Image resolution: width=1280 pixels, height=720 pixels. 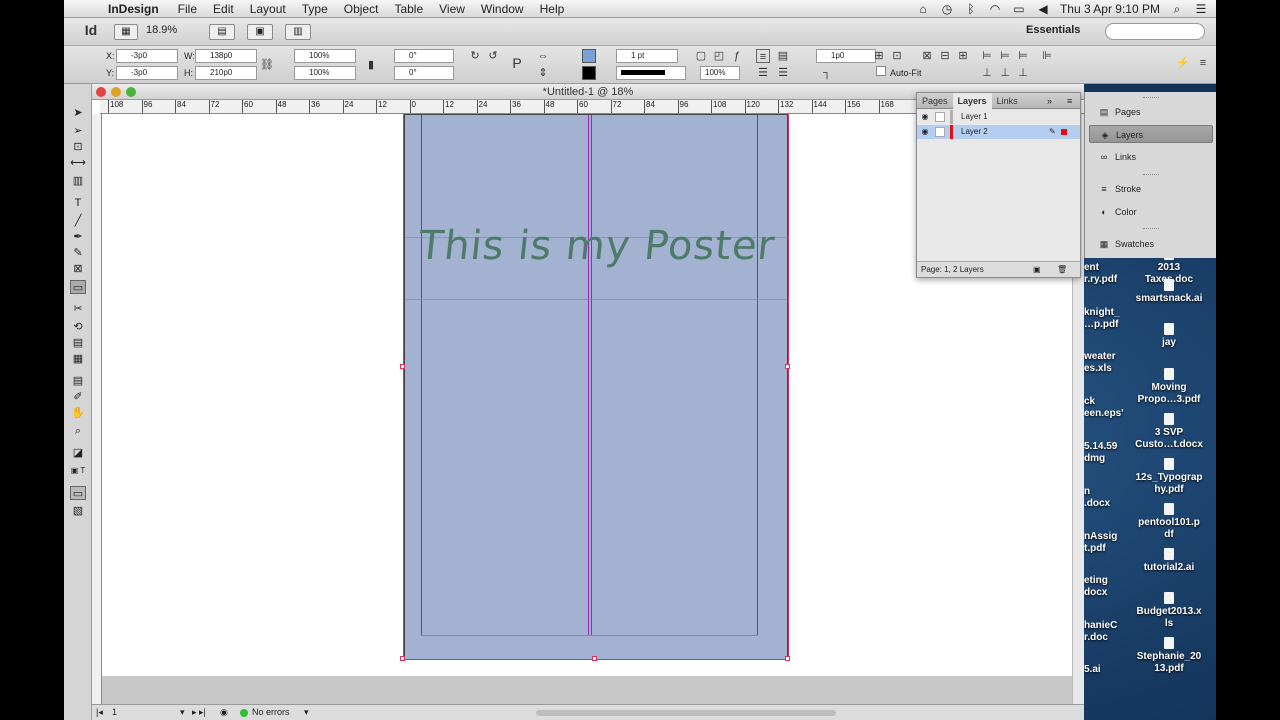 I want to click on menu-file: File, so click(x=187, y=9).